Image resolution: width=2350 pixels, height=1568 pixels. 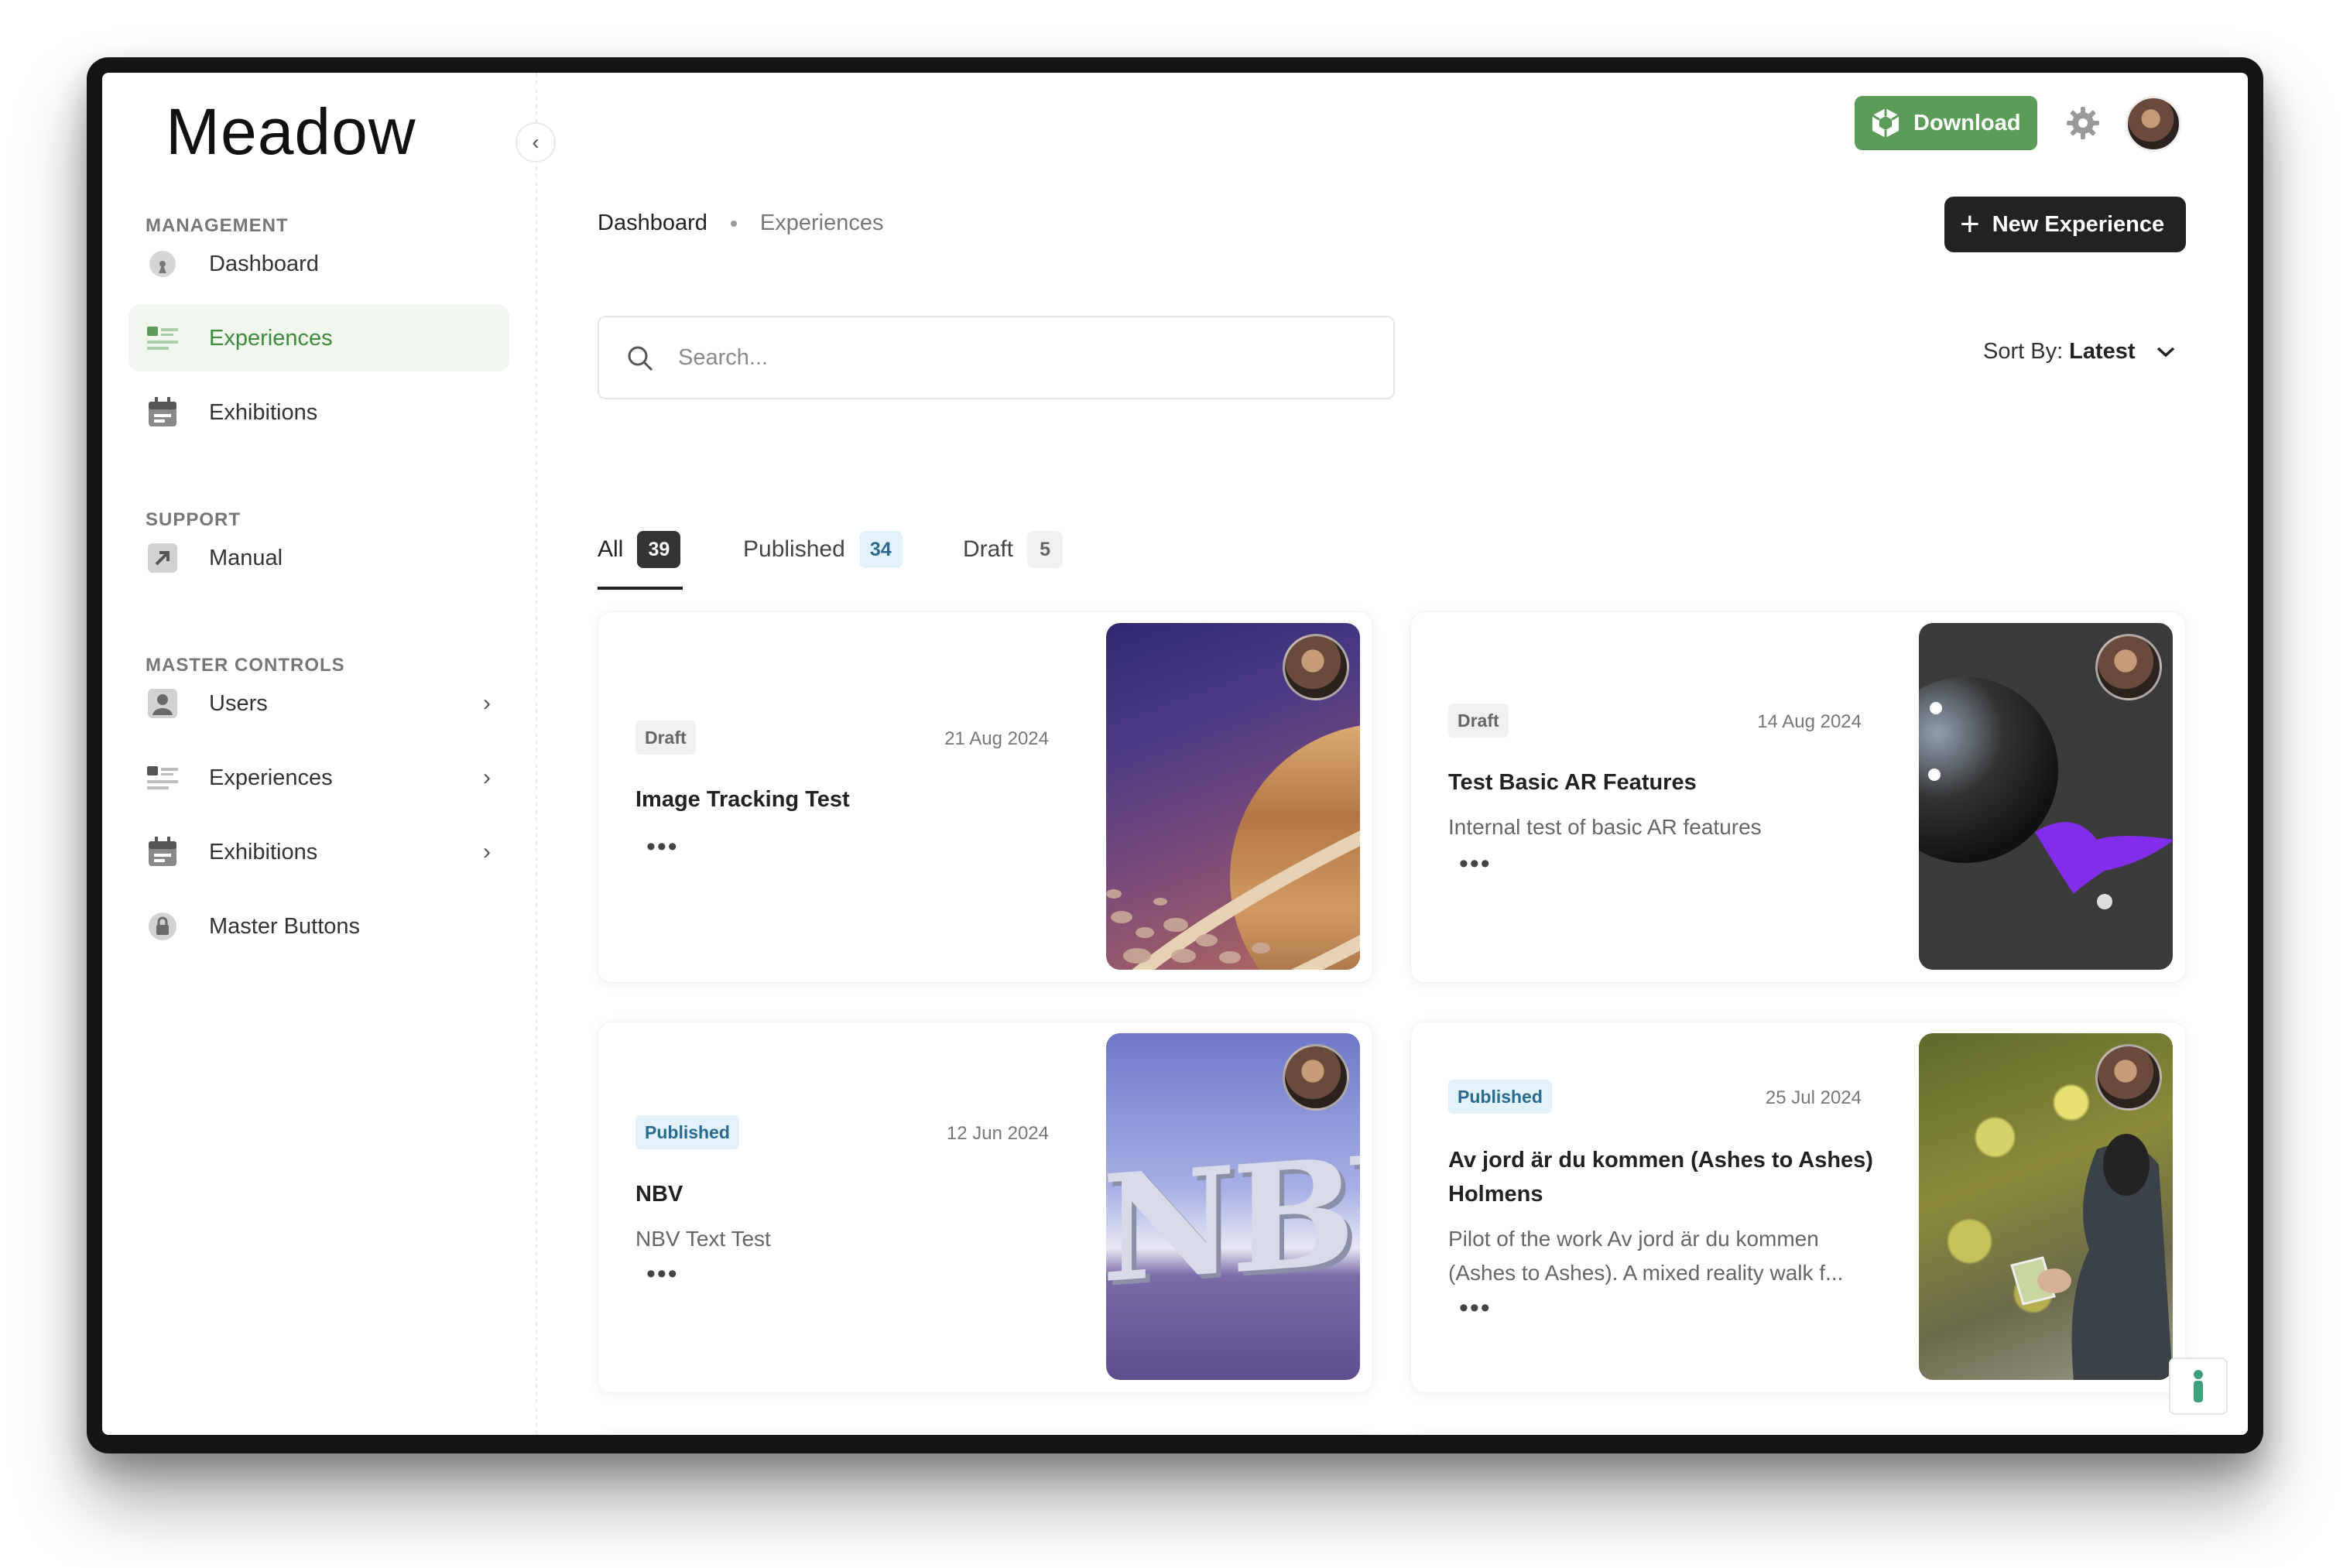 I want to click on sort-dropdown: Sort By: Latest, so click(x=2079, y=352).